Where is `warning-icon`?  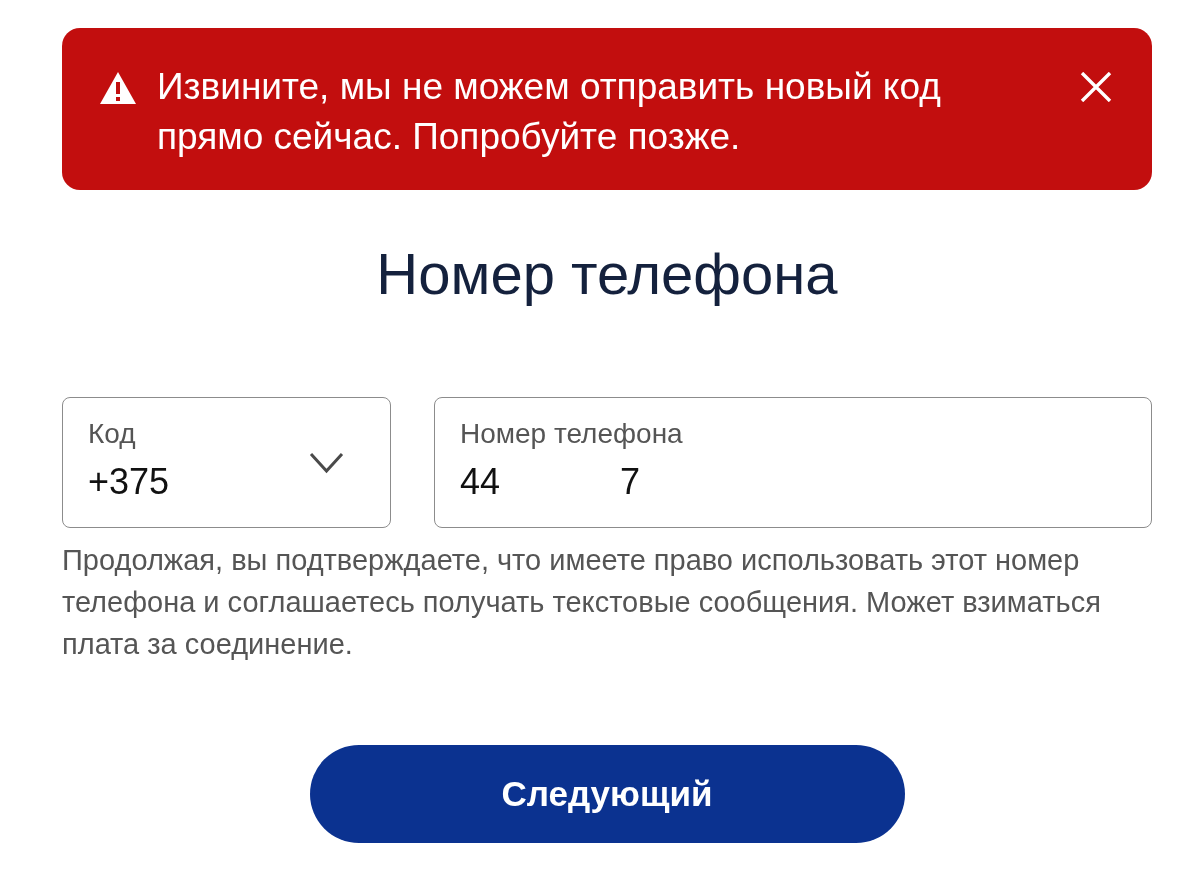
warning-icon is located at coordinates (118, 88).